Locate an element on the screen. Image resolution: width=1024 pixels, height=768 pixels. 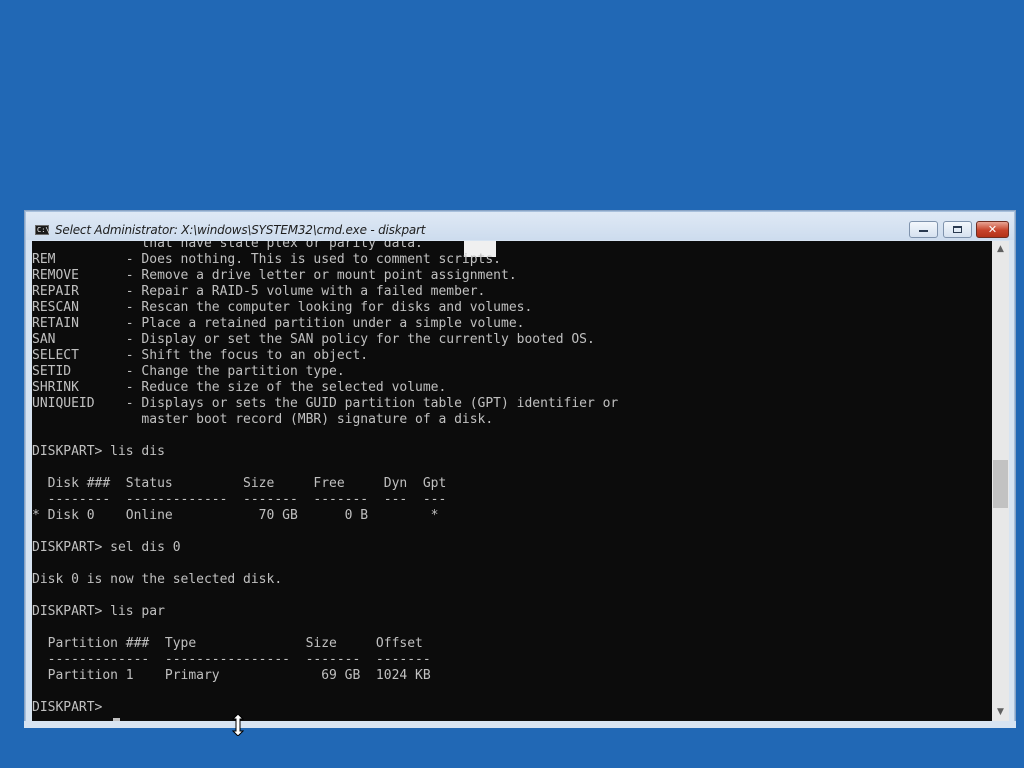
window-bottom-border is located at coordinates (520, 724).